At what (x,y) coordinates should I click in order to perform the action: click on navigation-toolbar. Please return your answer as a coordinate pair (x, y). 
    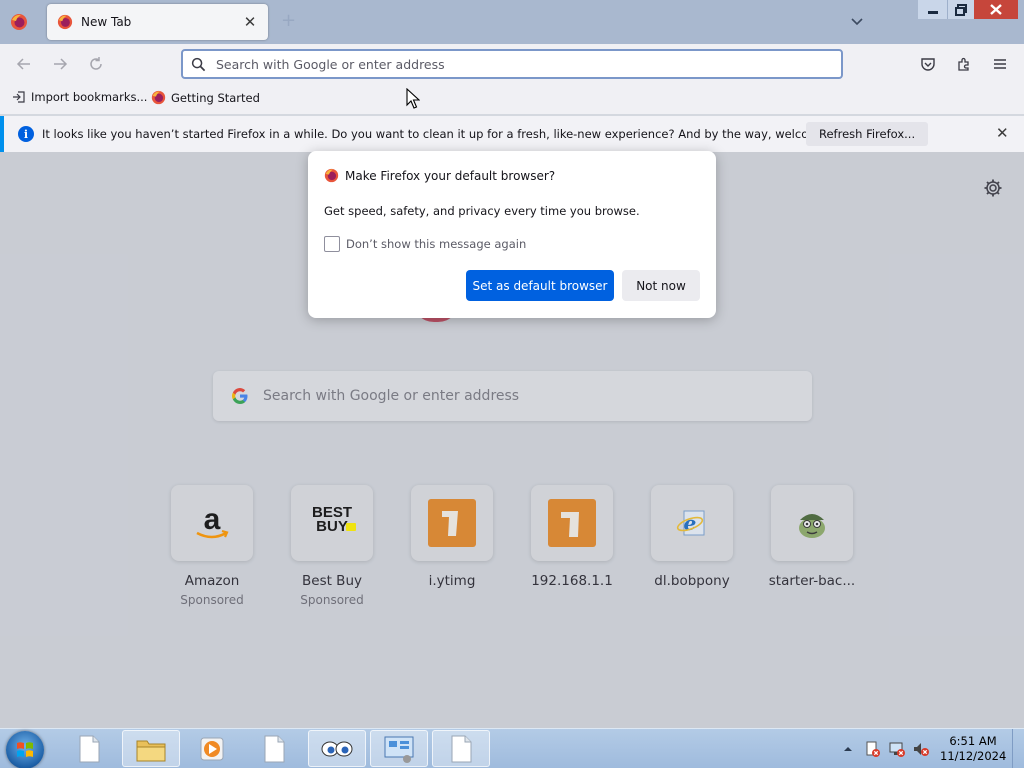
    Looking at the image, I should click on (512, 64).